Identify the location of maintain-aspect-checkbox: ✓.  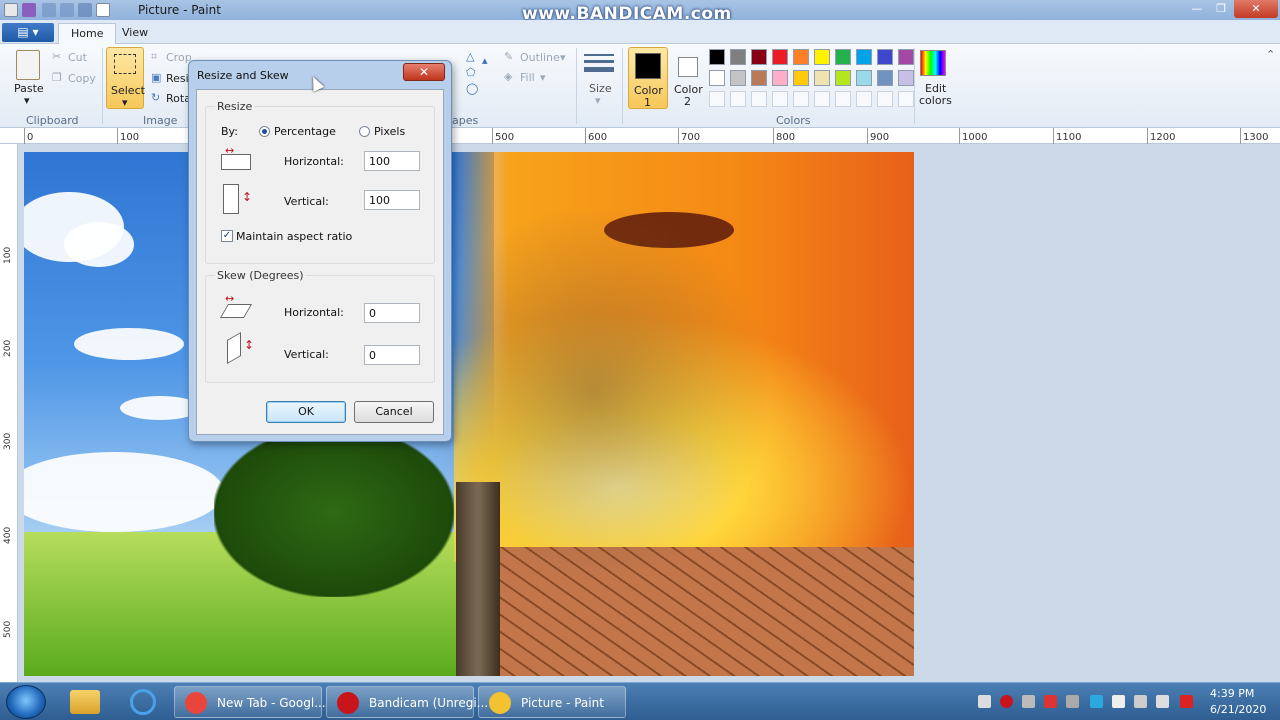
(227, 236).